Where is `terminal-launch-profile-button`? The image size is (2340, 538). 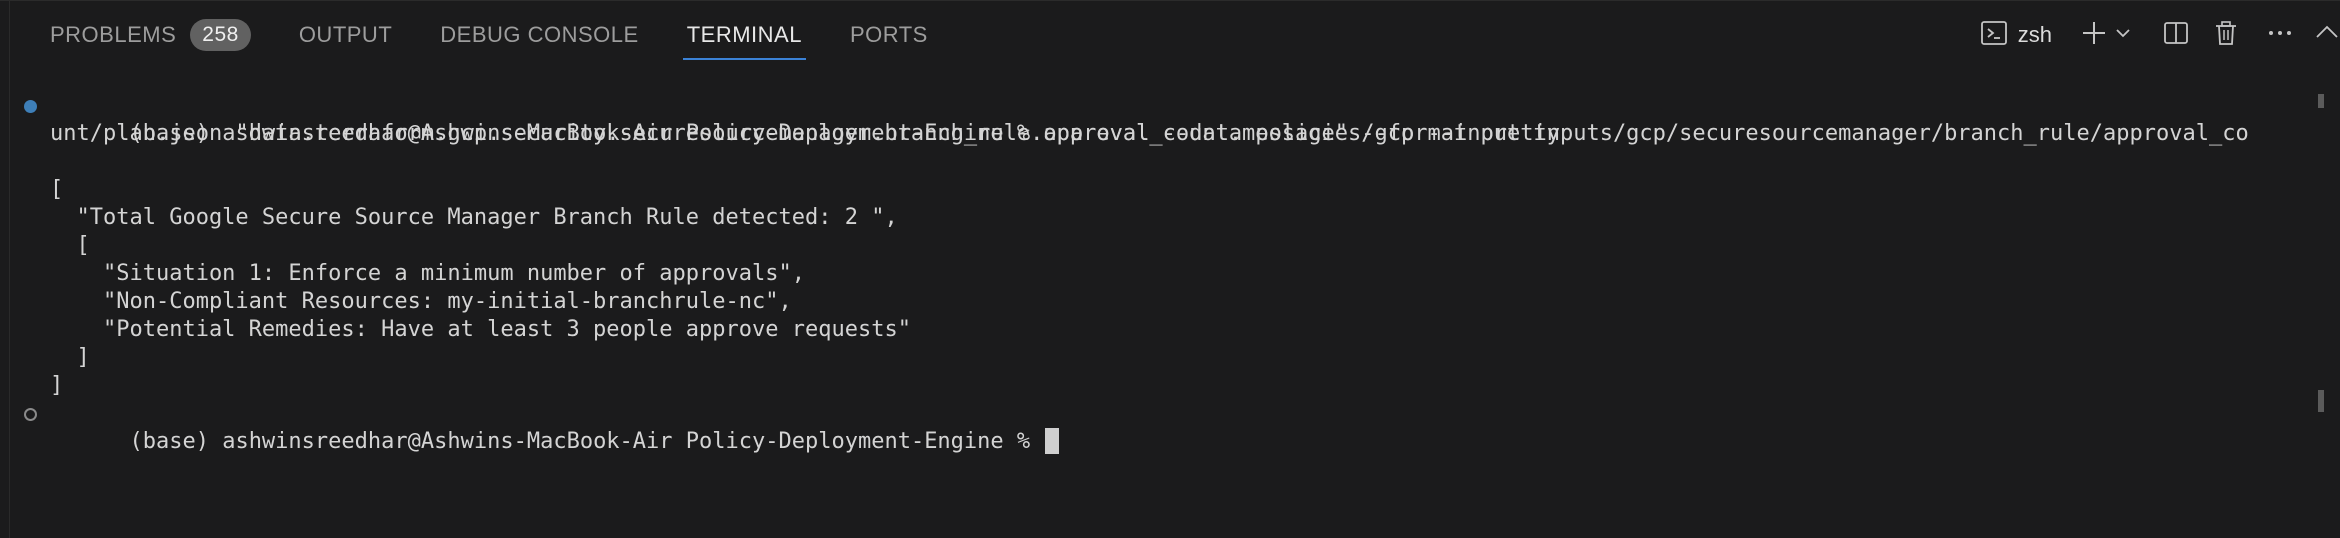
terminal-launch-profile-button is located at coordinates (2123, 35).